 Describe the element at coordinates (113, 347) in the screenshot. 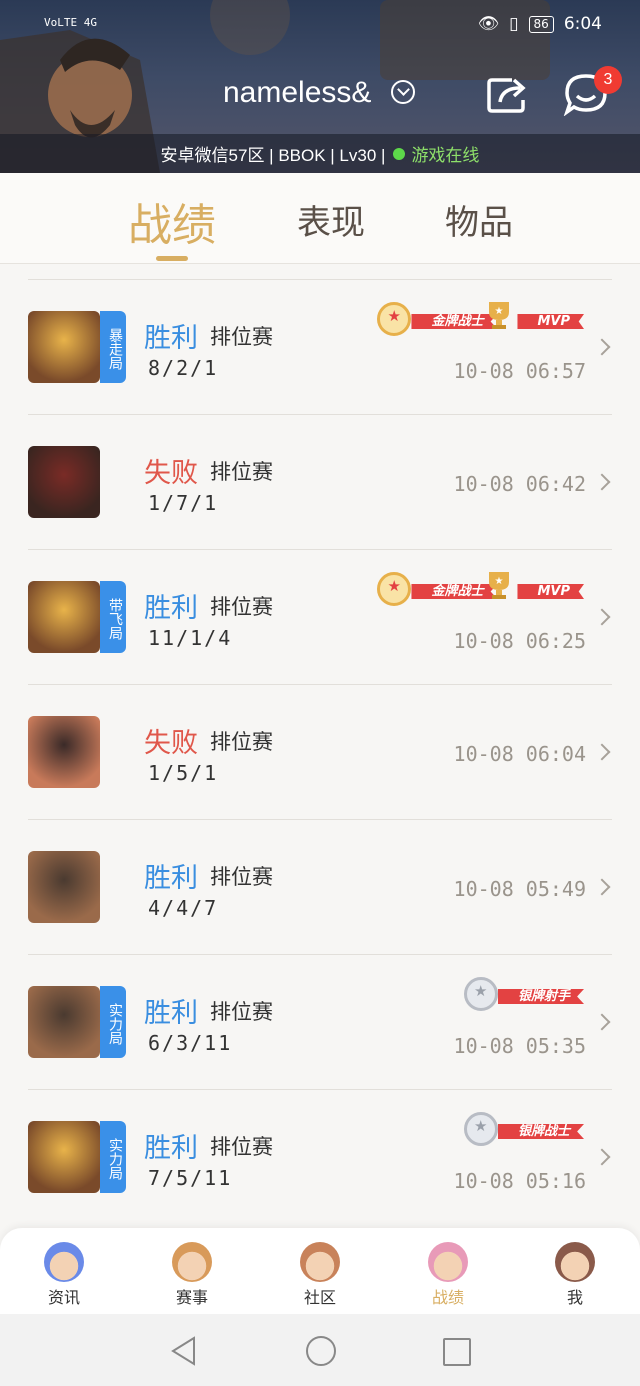

I see `match-tag: 暴走局` at that location.